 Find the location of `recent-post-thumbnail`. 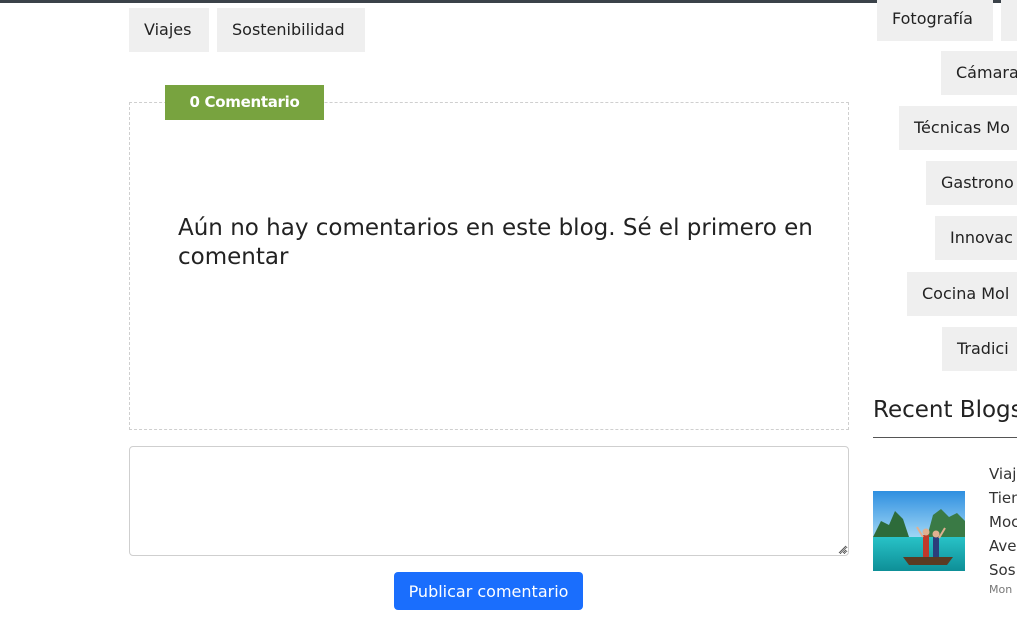

recent-post-thumbnail is located at coordinates (919, 531).